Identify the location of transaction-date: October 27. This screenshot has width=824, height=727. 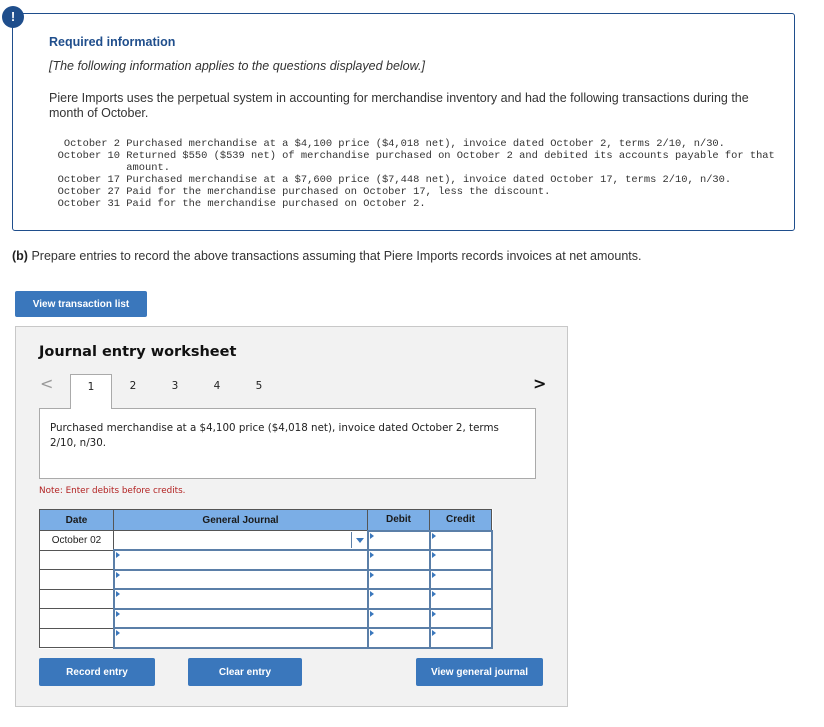
(88, 192).